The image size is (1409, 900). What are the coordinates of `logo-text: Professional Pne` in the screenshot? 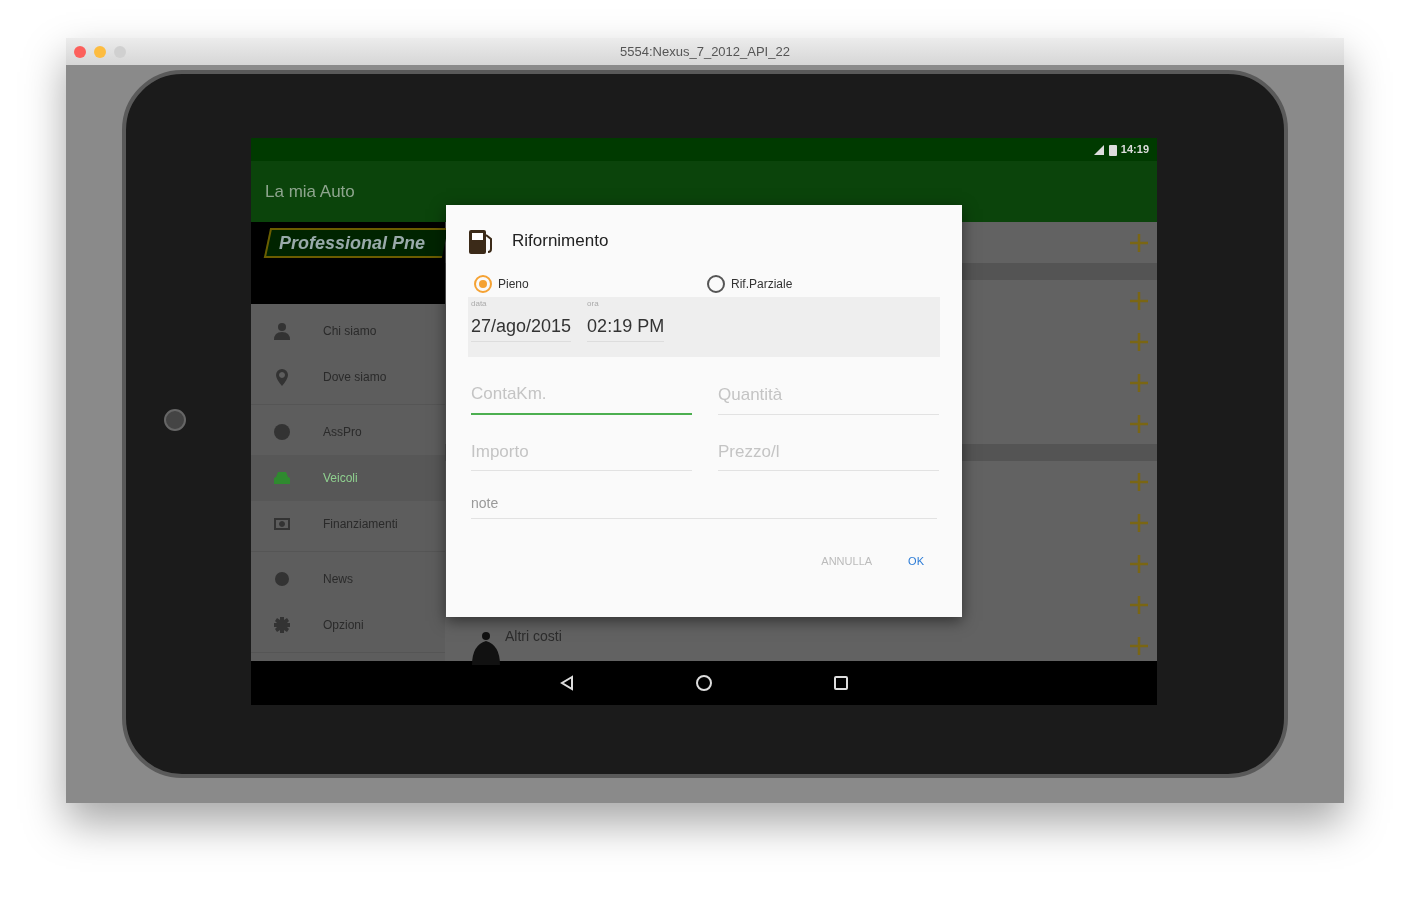 It's located at (352, 243).